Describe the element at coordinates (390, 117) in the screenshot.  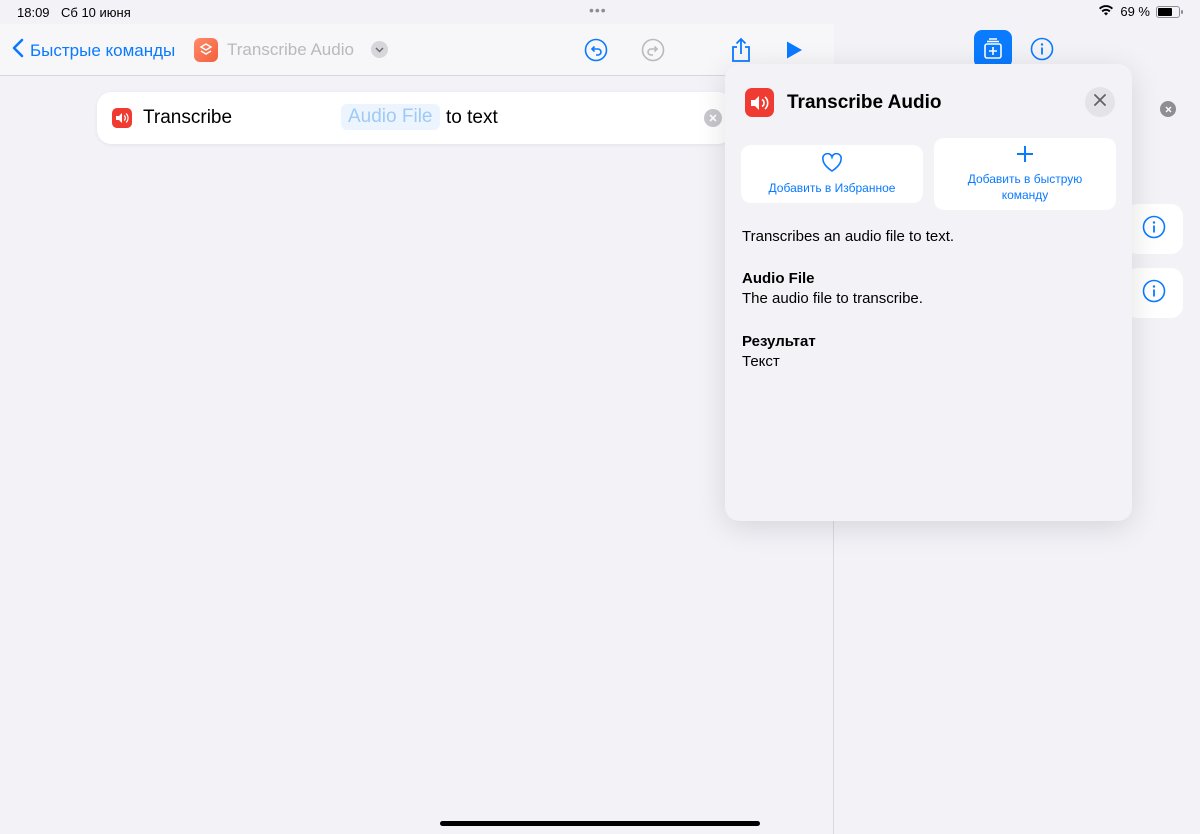
I see `action-parameter: Audio File` at that location.